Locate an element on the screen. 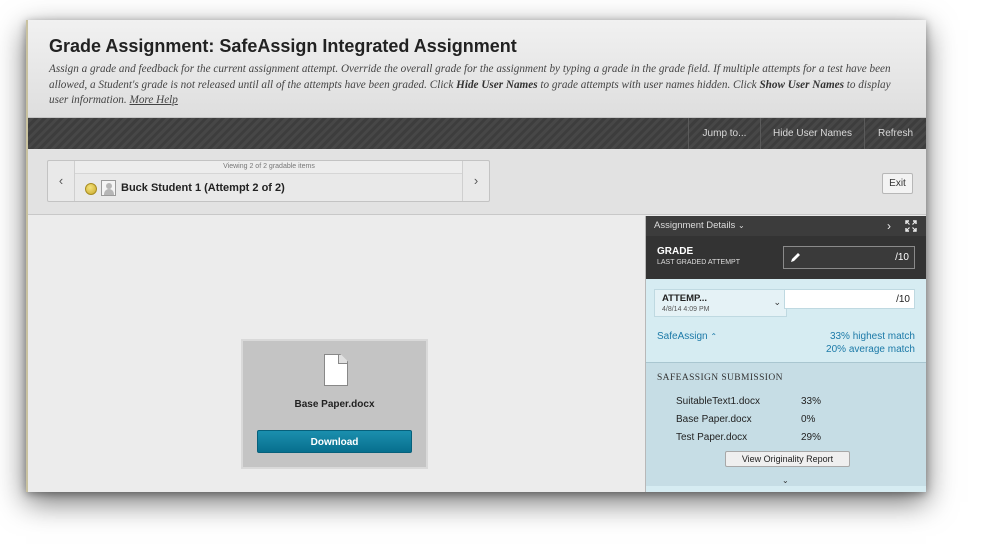  file-card: Base Paper.docx Download is located at coordinates (334, 404).